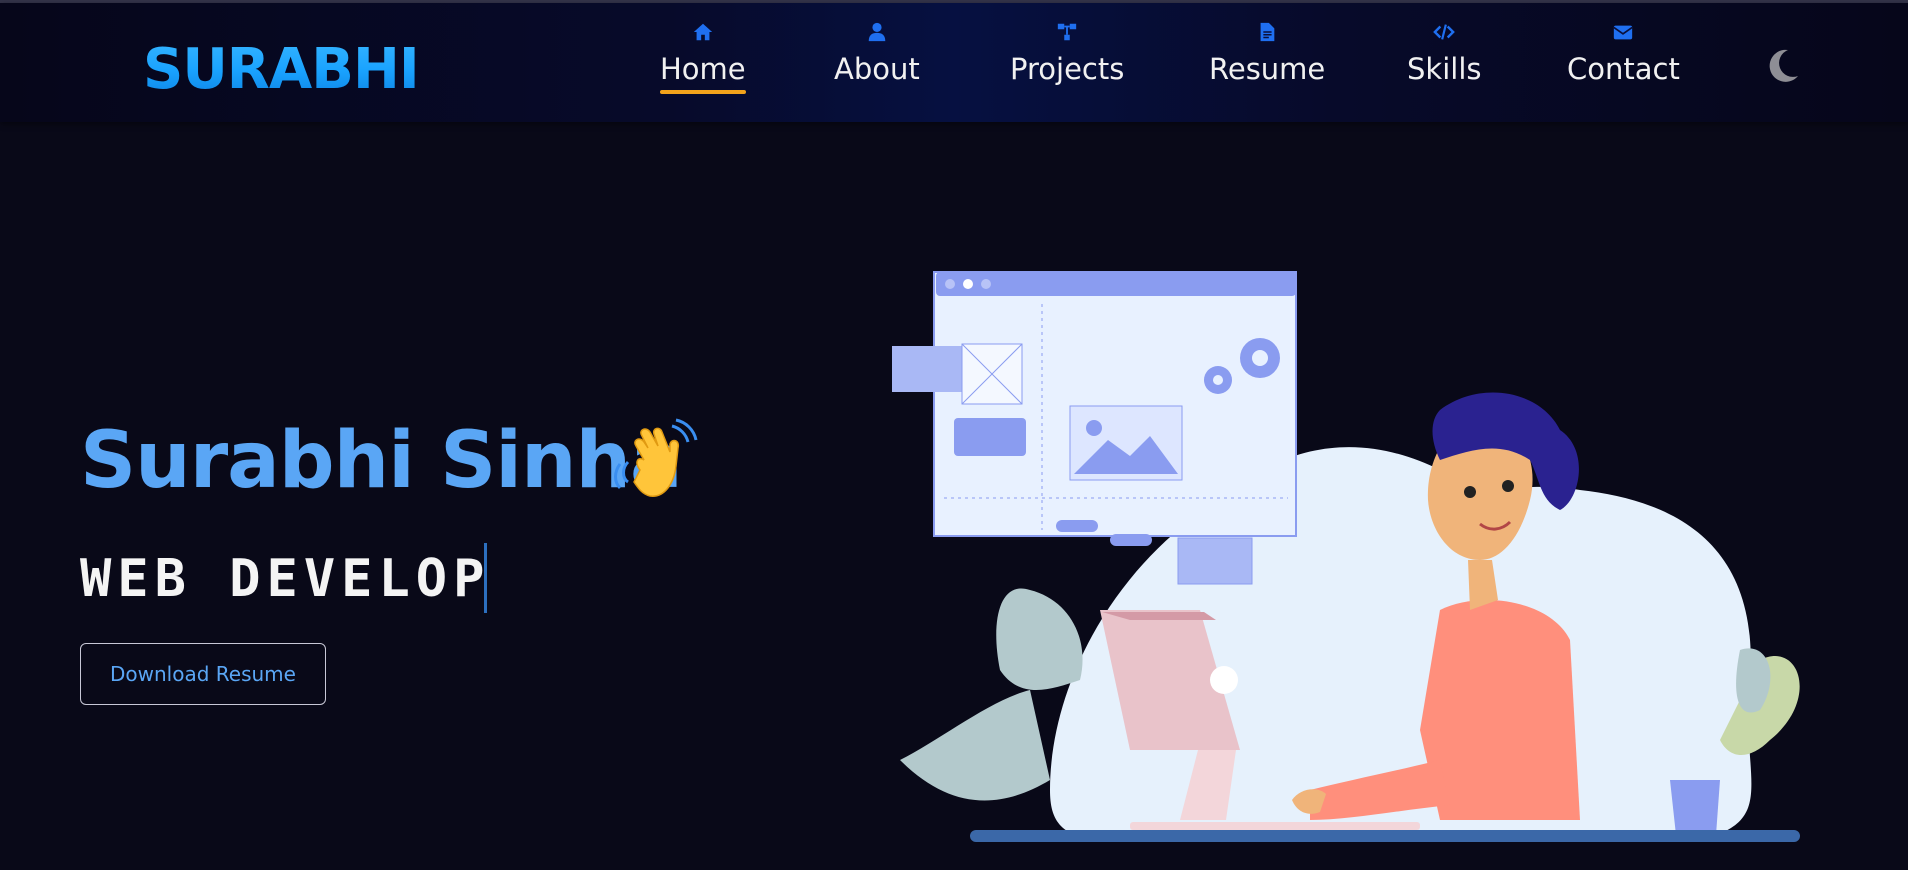  What do you see at coordinates (877, 69) in the screenshot?
I see `nav-label: About` at bounding box center [877, 69].